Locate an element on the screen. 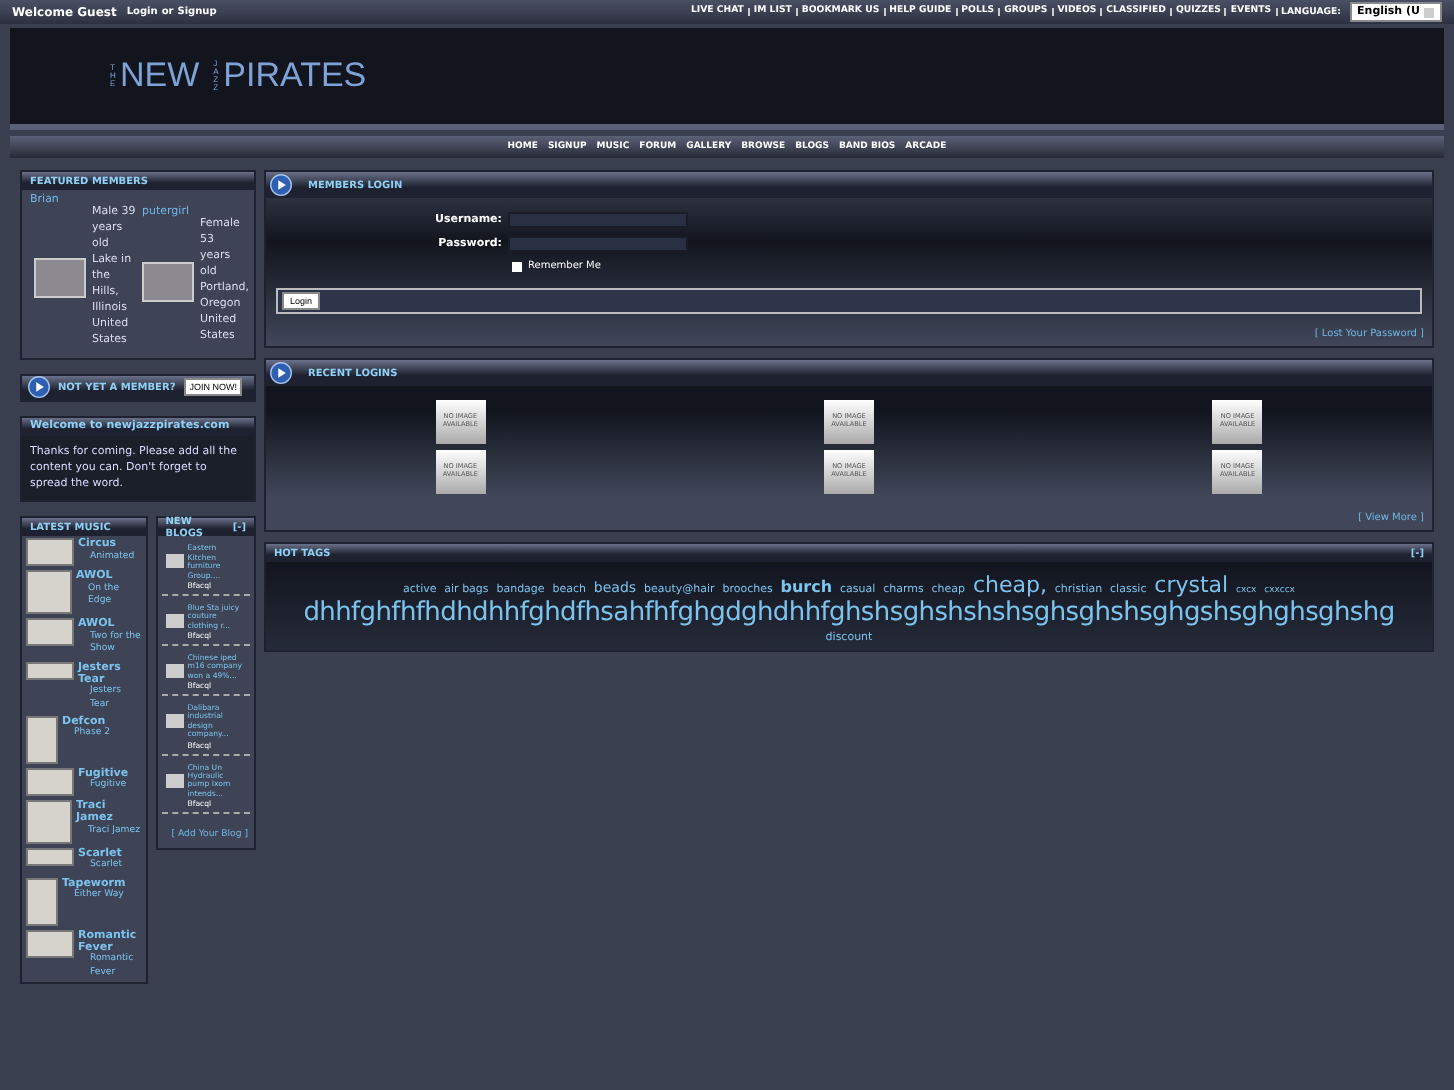 This screenshot has width=1454, height=1090. username-field is located at coordinates (598, 220).